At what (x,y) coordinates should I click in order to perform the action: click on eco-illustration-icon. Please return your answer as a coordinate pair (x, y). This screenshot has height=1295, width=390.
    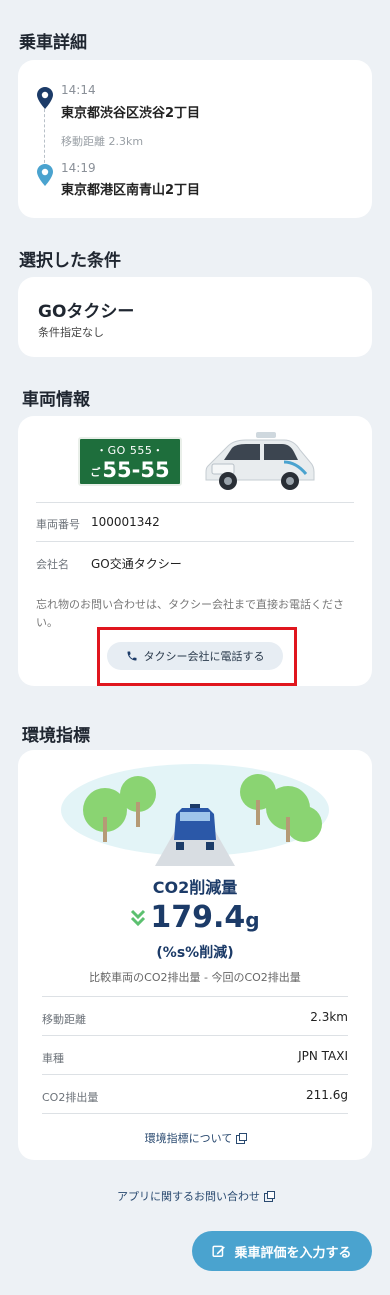
    Looking at the image, I should click on (195, 815).